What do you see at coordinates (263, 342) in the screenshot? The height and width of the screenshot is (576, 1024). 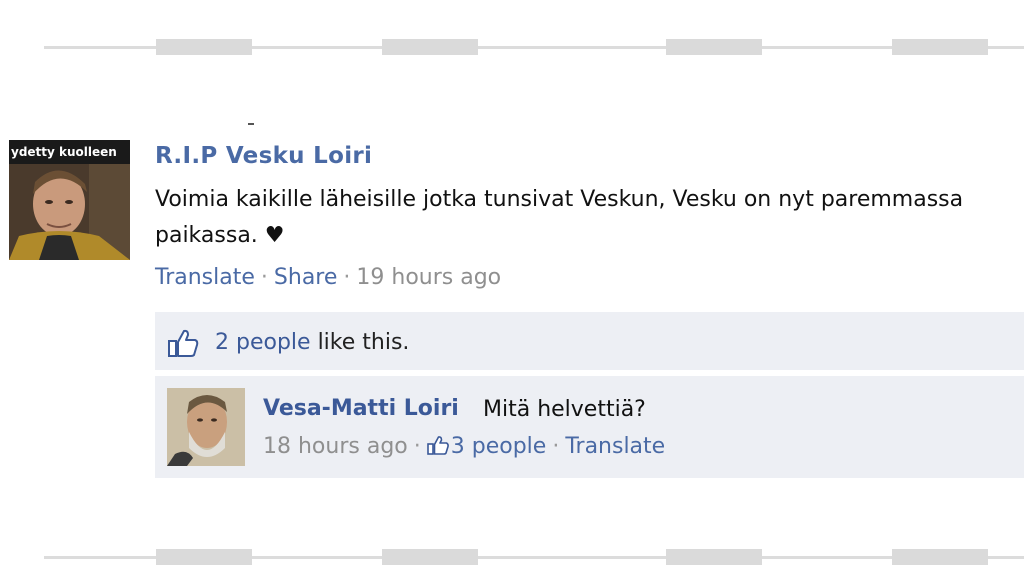 I see `likes-count-link: 2 people` at bounding box center [263, 342].